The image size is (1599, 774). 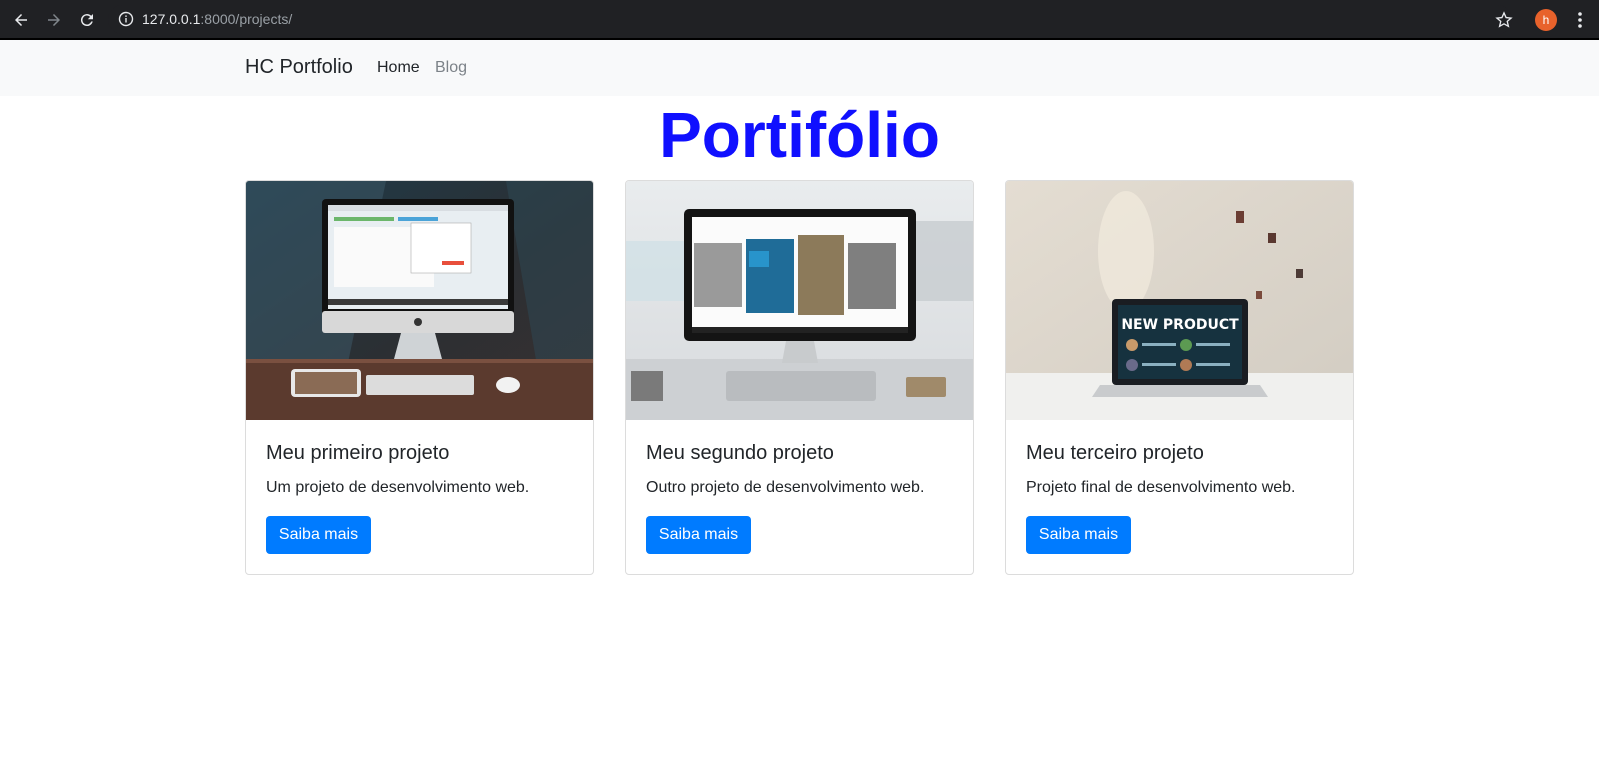 What do you see at coordinates (1546, 20) in the screenshot?
I see `profile-avatar: h` at bounding box center [1546, 20].